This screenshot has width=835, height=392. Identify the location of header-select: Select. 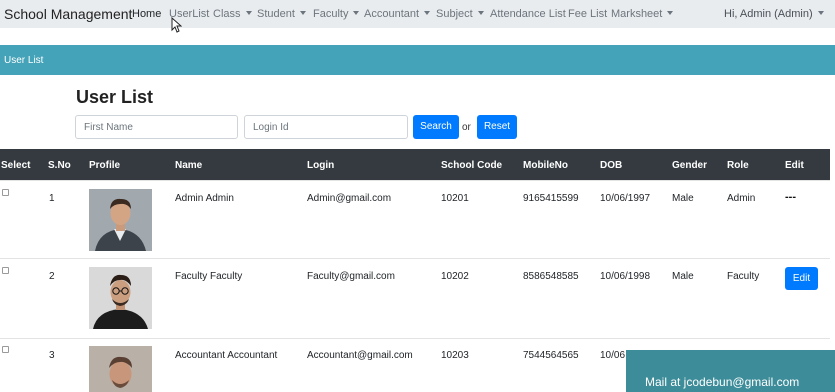
(16, 165).